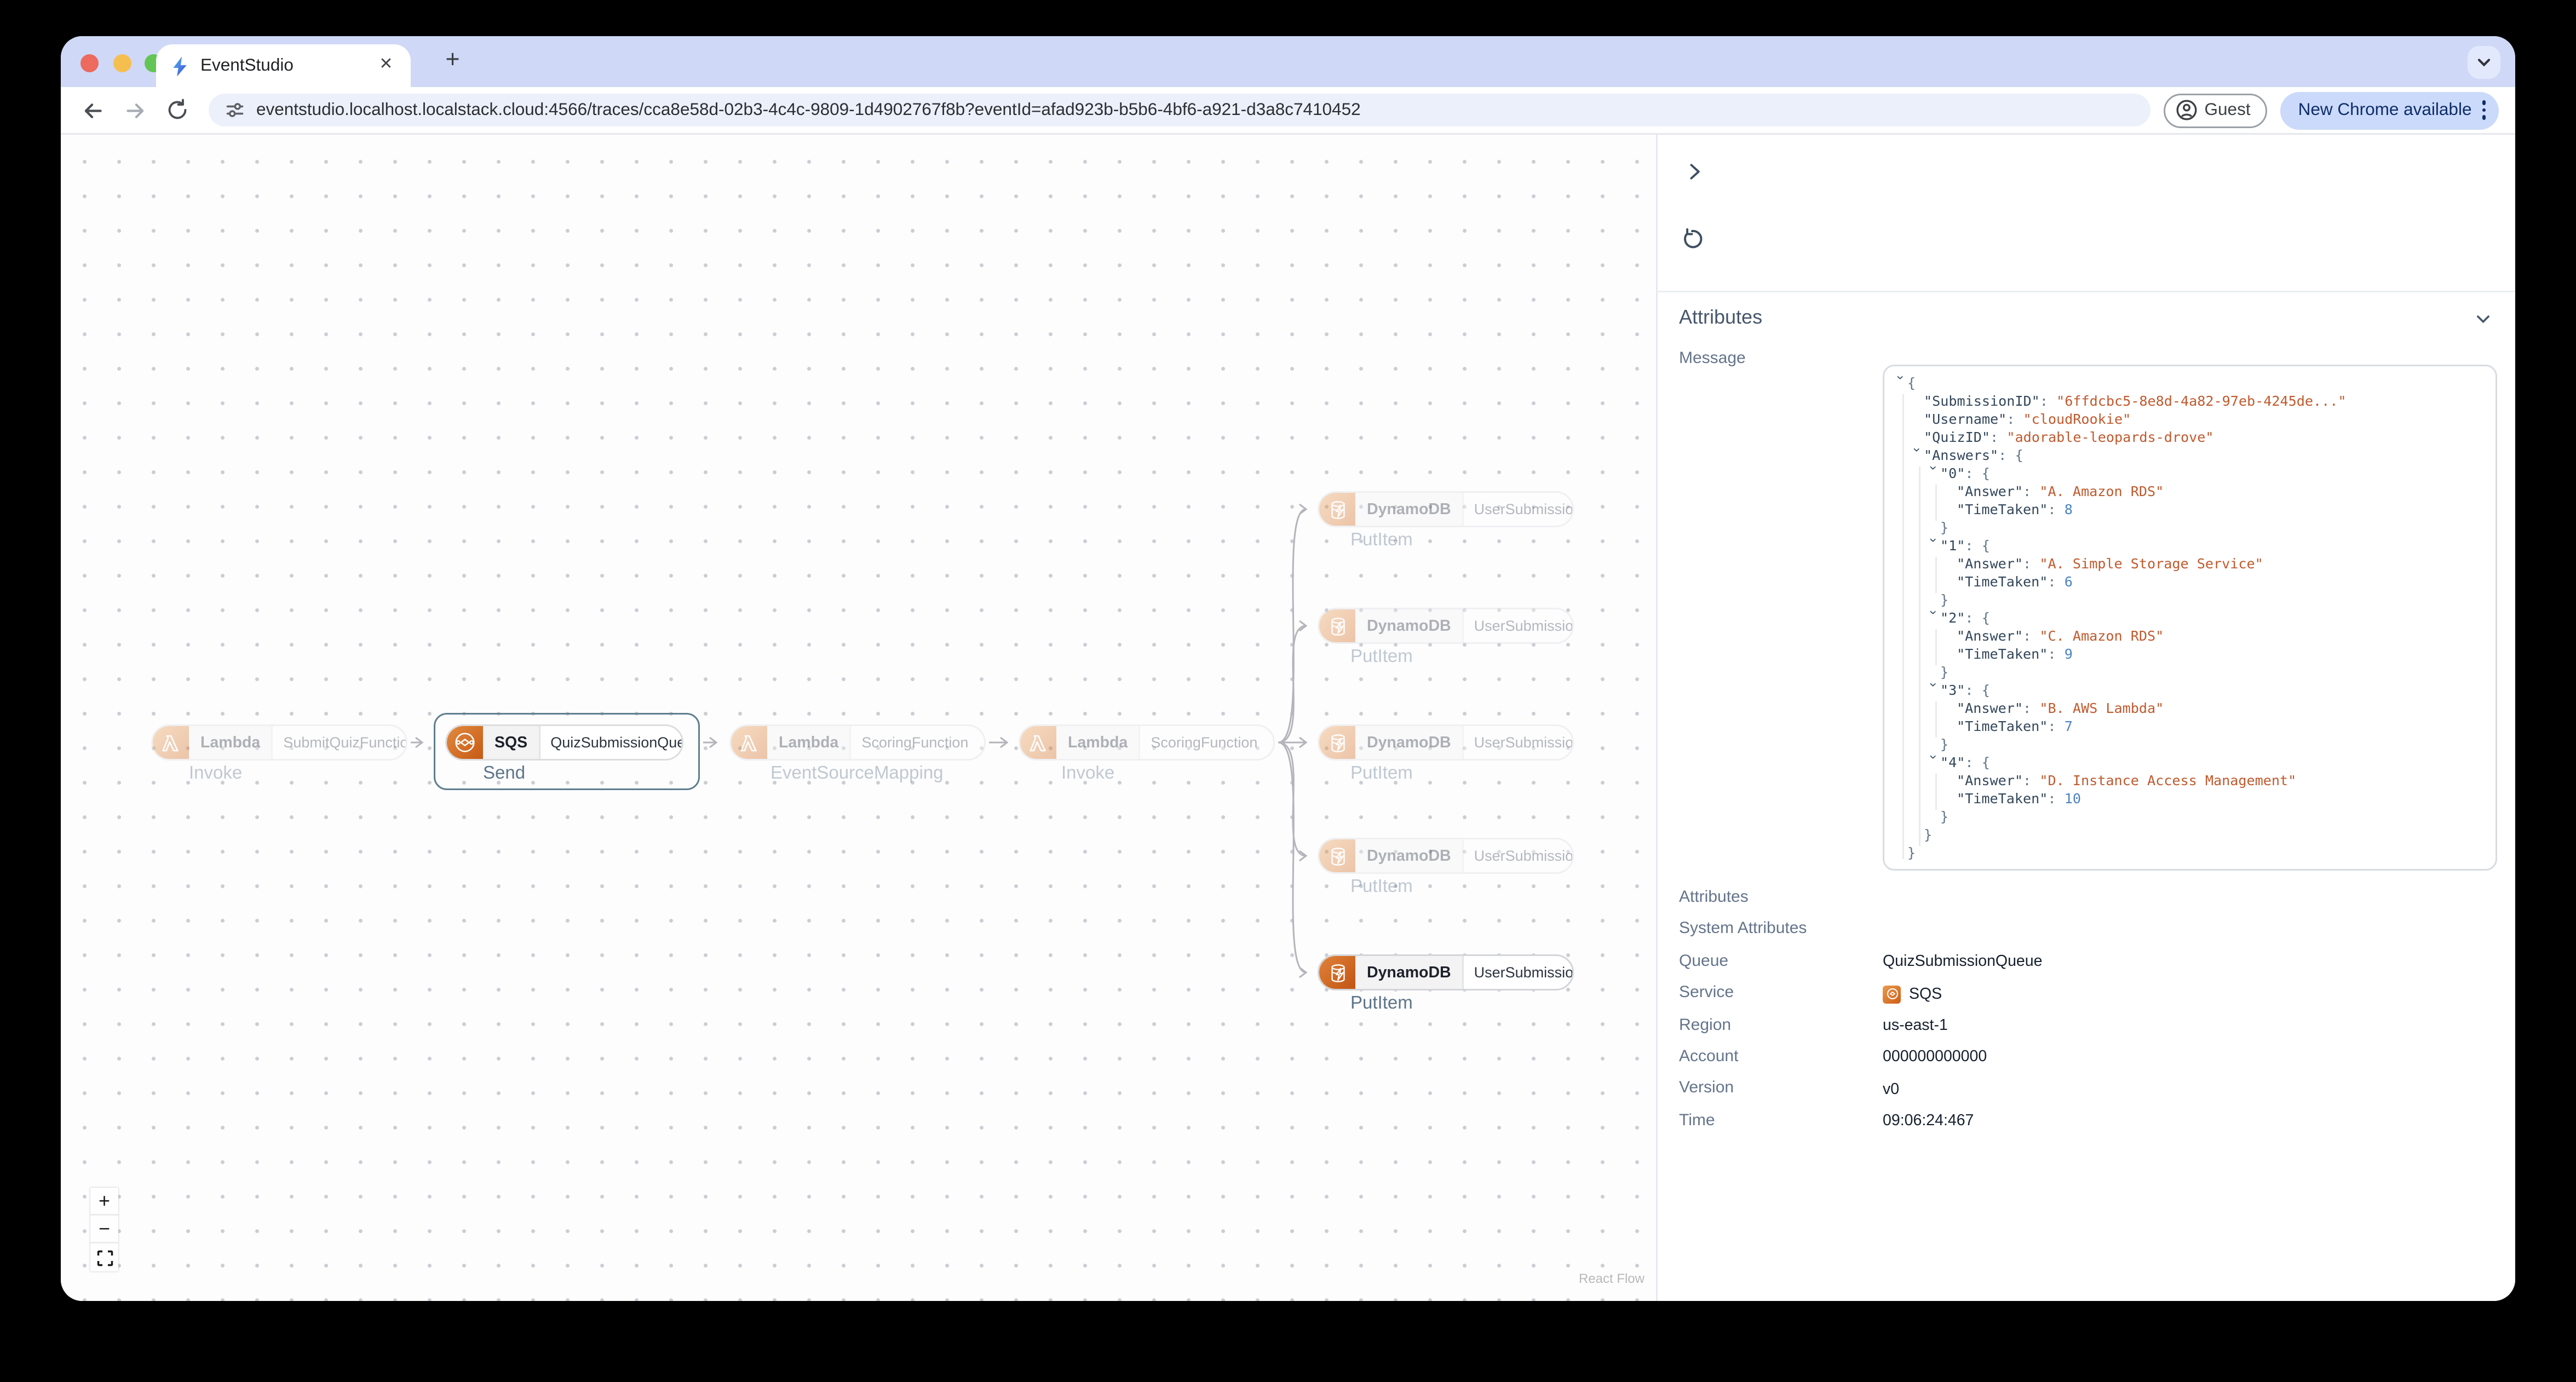 This screenshot has width=2576, height=1382. I want to click on edge-operation-label: Invoke, so click(1088, 774).